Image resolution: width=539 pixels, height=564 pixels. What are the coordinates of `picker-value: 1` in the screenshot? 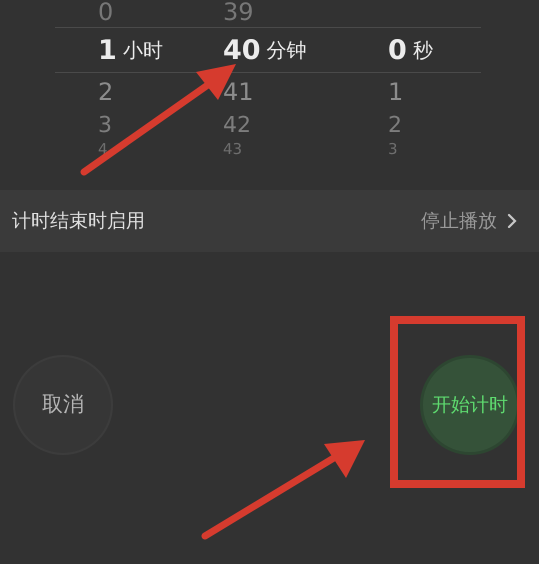 It's located at (396, 92).